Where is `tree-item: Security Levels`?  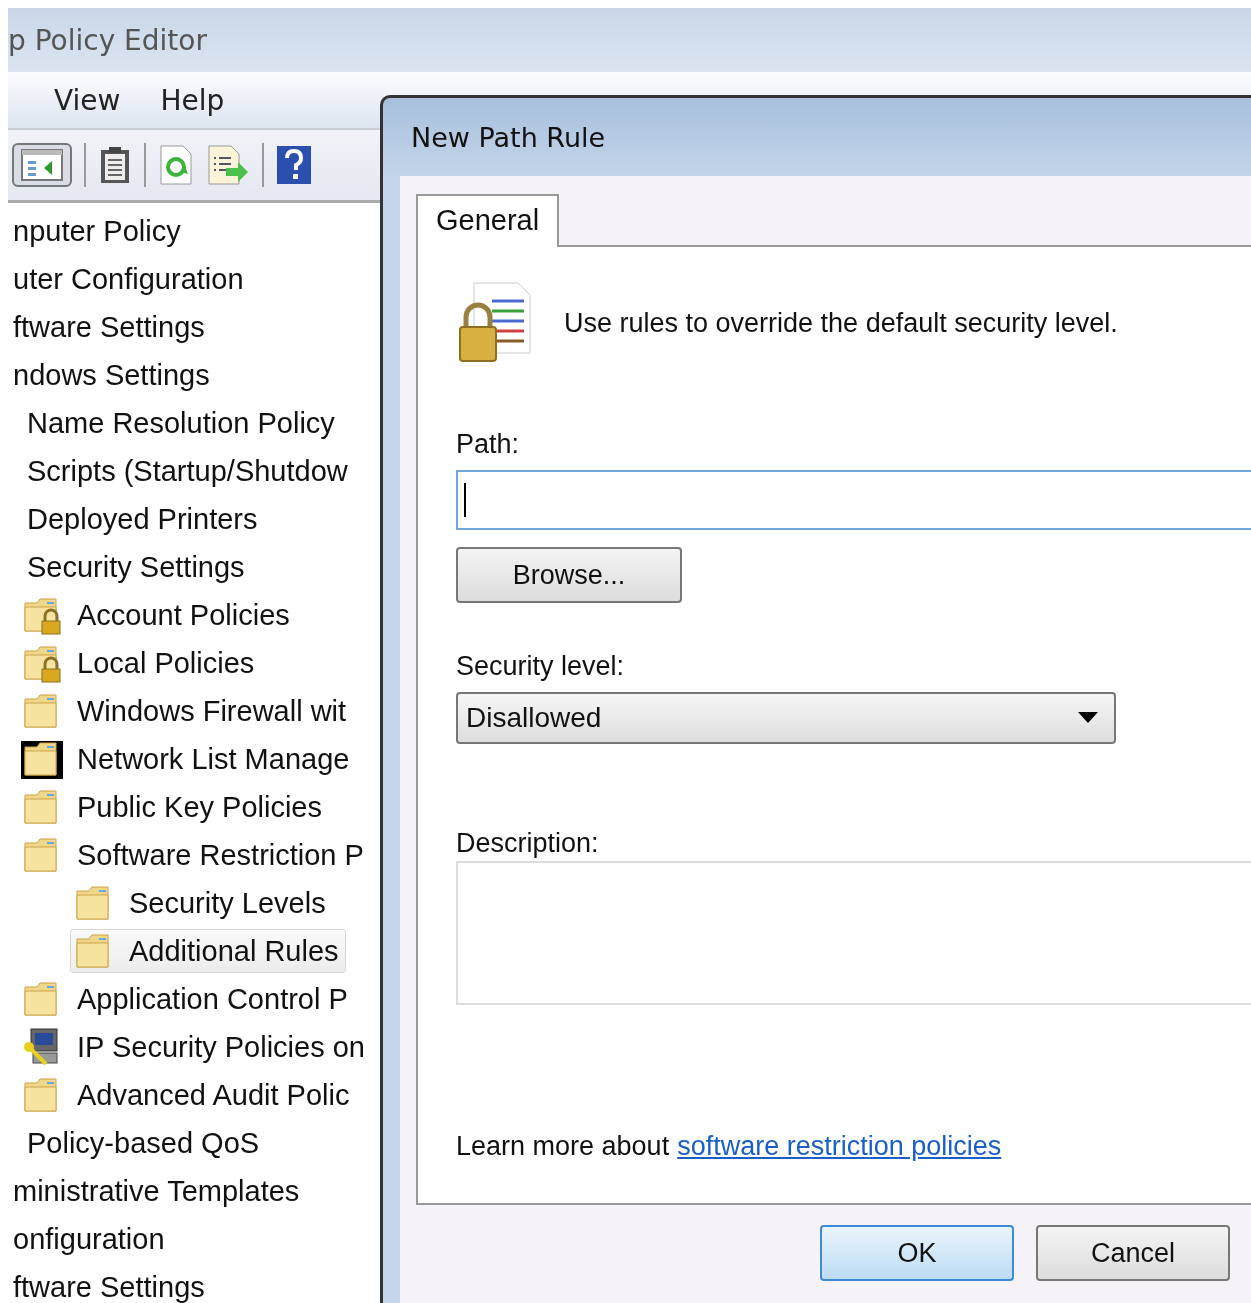
tree-item: Security Levels is located at coordinates (201, 903).